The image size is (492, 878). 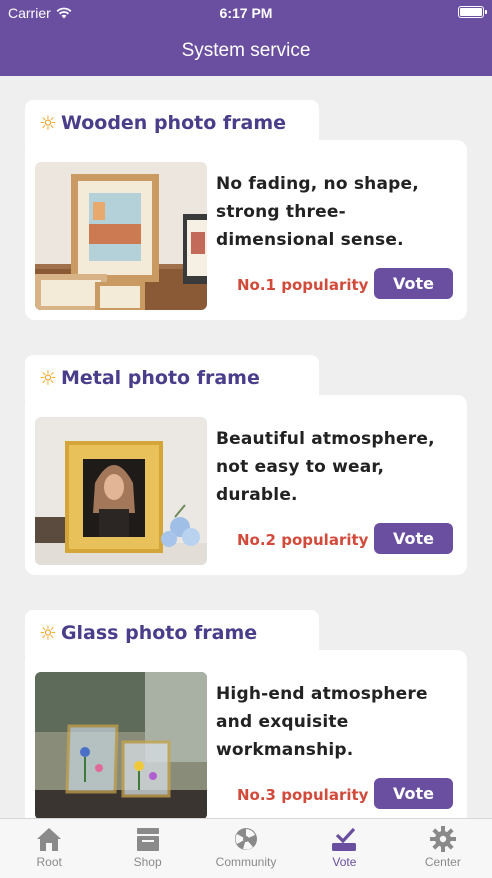 I want to click on tab-community: Community, so click(x=246, y=848).